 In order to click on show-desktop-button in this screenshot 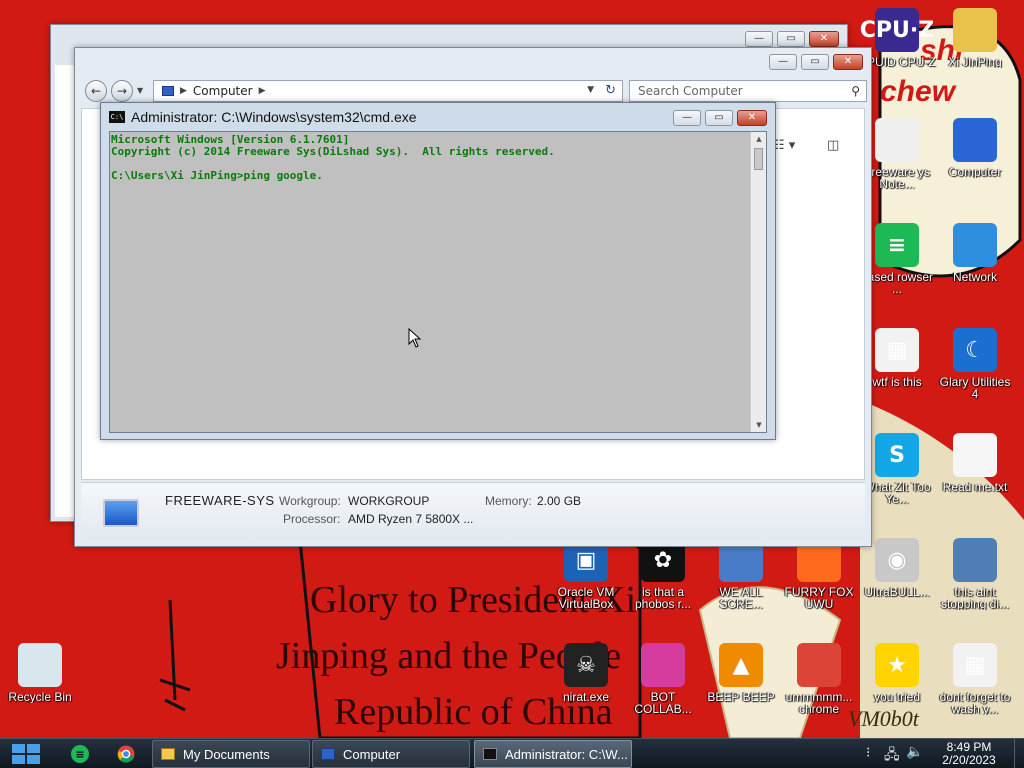, I will do `click(1019, 753)`.